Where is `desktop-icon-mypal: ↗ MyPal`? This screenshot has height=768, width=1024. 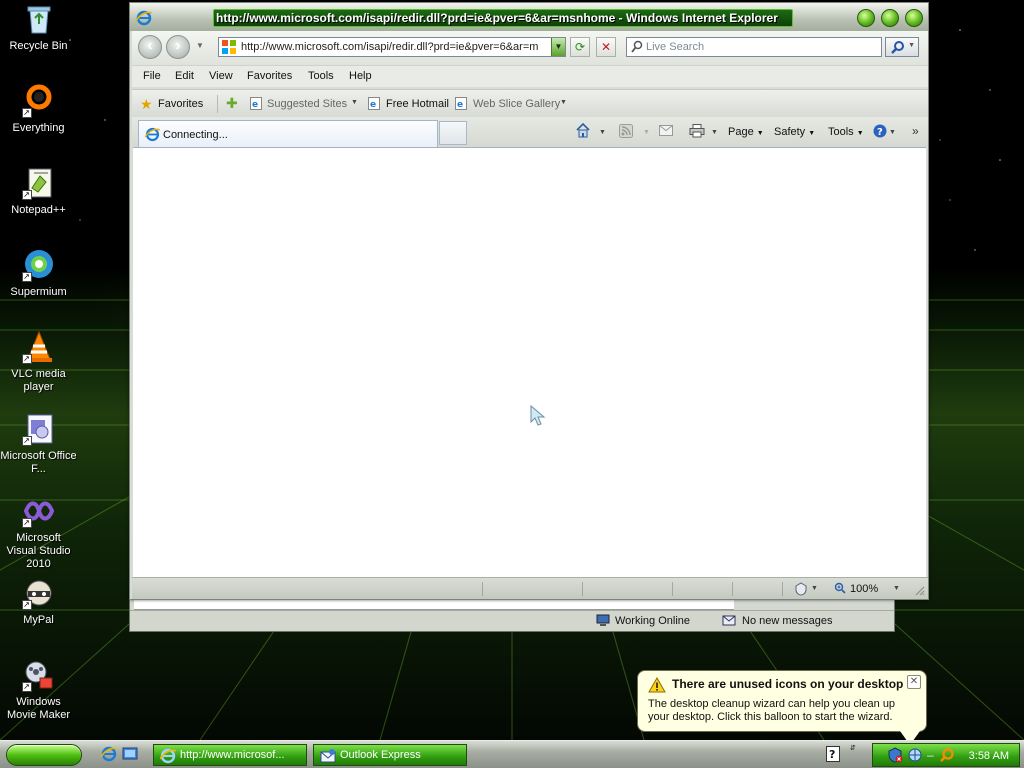 desktop-icon-mypal: ↗ MyPal is located at coordinates (38, 601).